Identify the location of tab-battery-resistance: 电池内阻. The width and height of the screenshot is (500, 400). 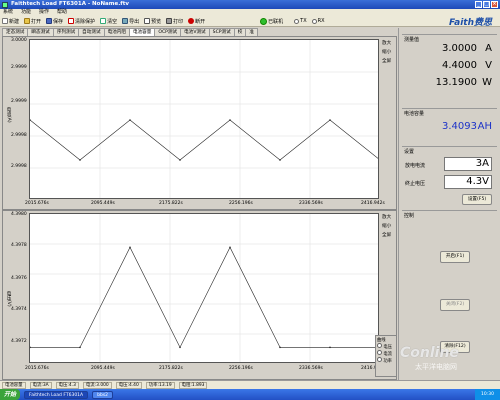
(116, 32).